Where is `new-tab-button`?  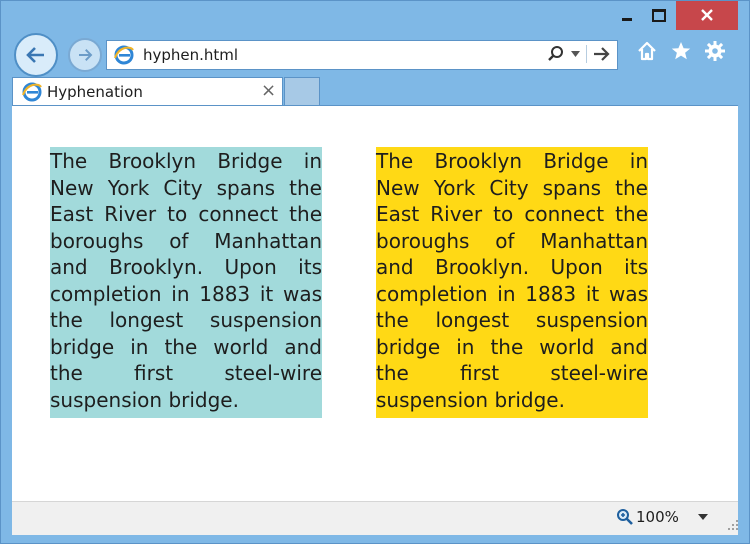
new-tab-button is located at coordinates (302, 91).